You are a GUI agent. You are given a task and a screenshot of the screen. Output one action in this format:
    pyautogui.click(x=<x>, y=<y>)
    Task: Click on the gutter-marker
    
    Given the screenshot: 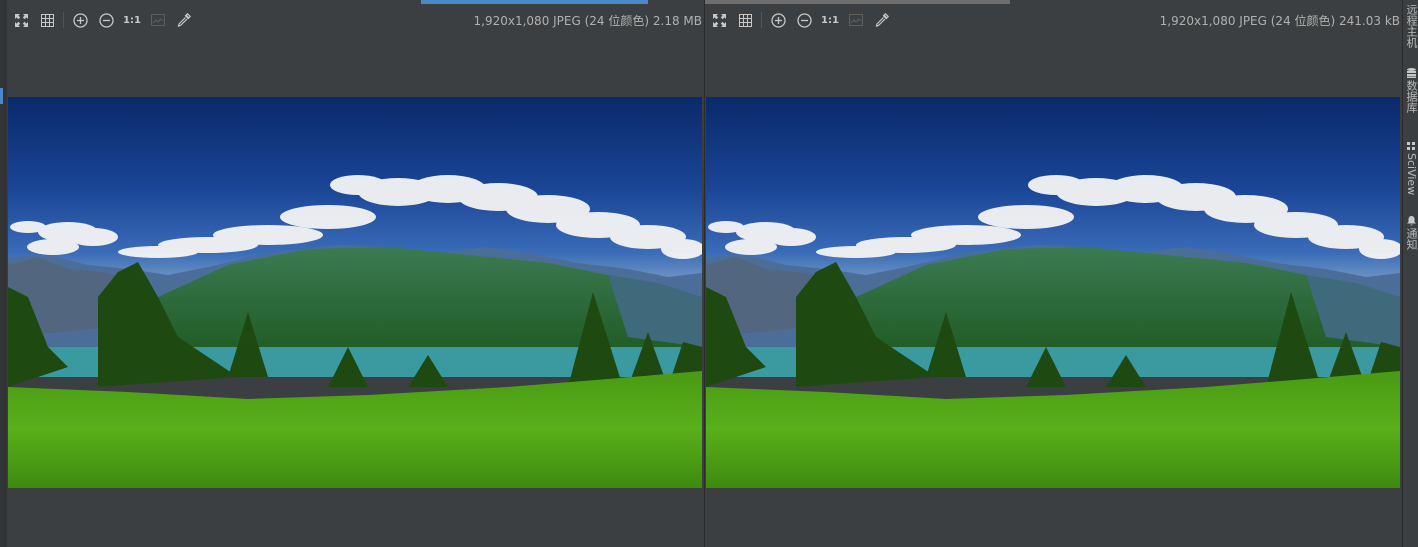 What is the action you would take?
    pyautogui.click(x=1, y=96)
    